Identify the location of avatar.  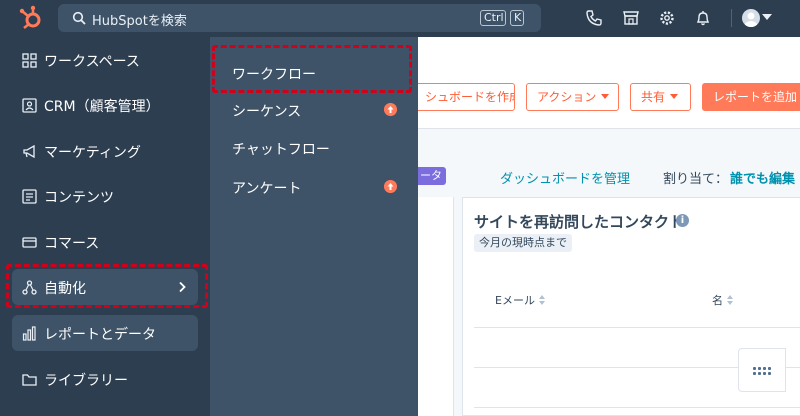
(751, 18).